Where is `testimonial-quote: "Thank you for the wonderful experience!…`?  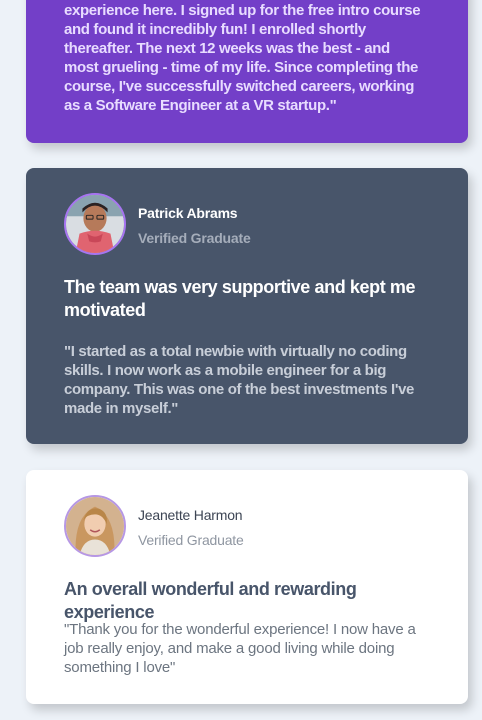
testimonial-quote: "Thank you for the wonderful experience!… is located at coordinates (240, 648).